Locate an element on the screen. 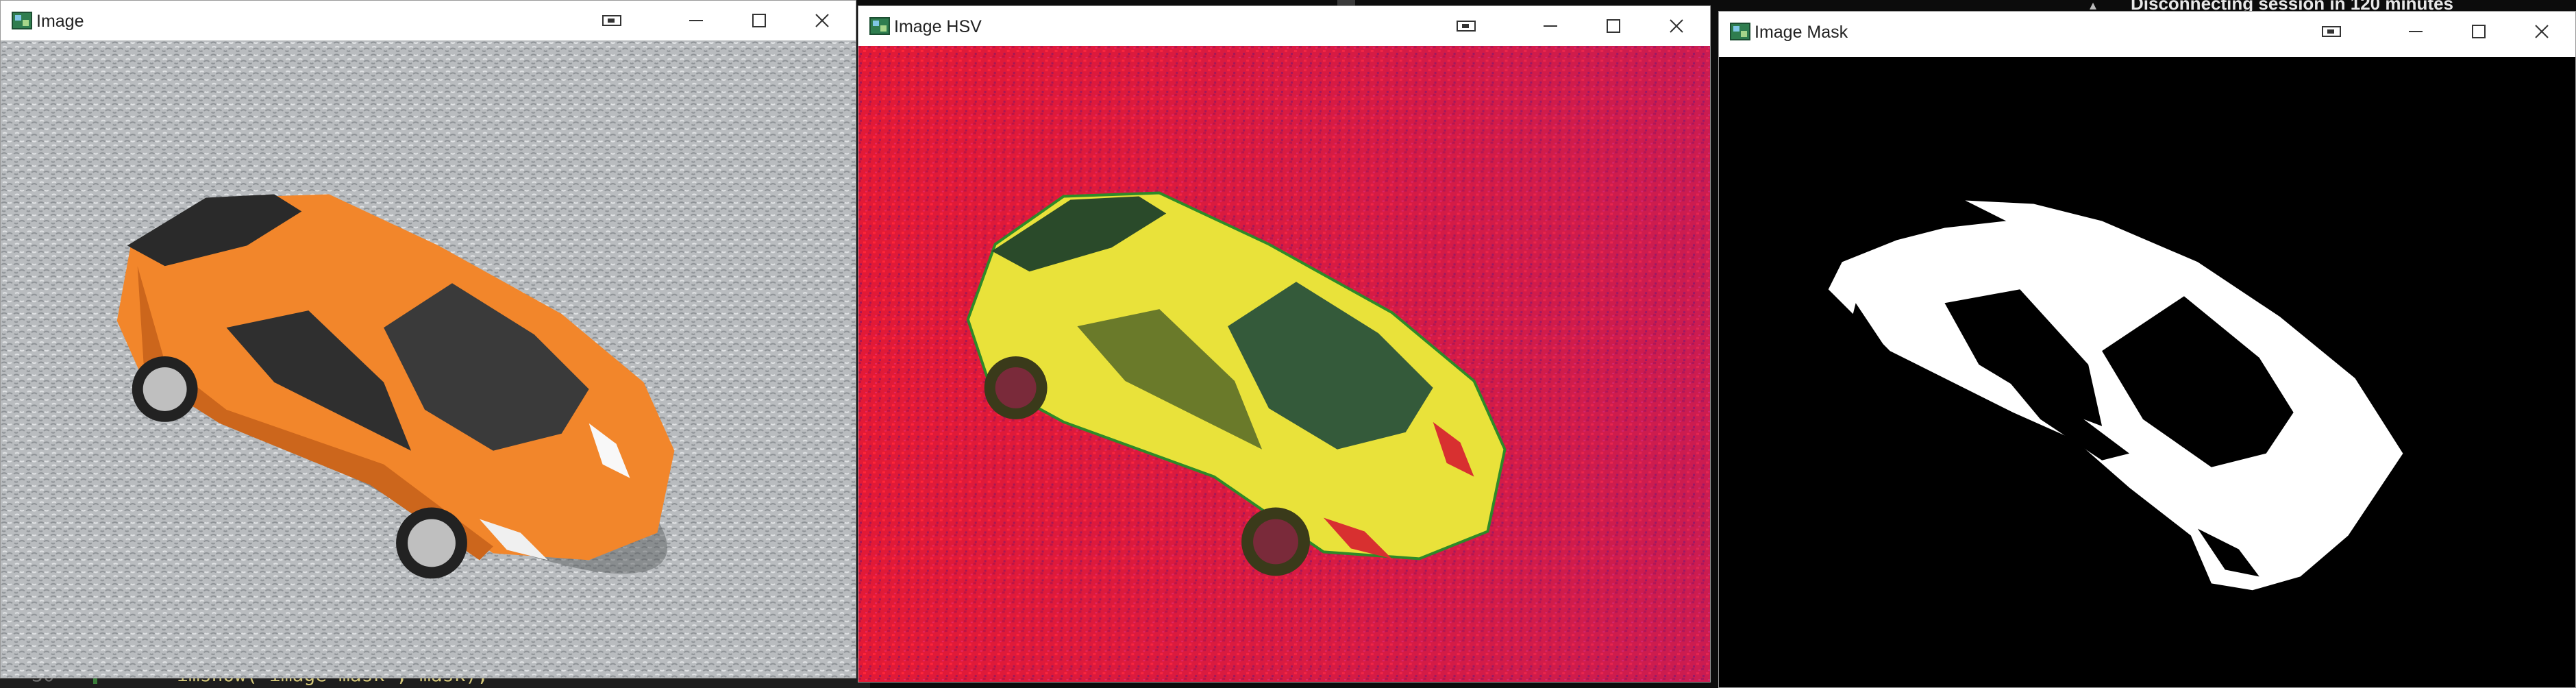  window-title: Image Mask is located at coordinates (1801, 32).